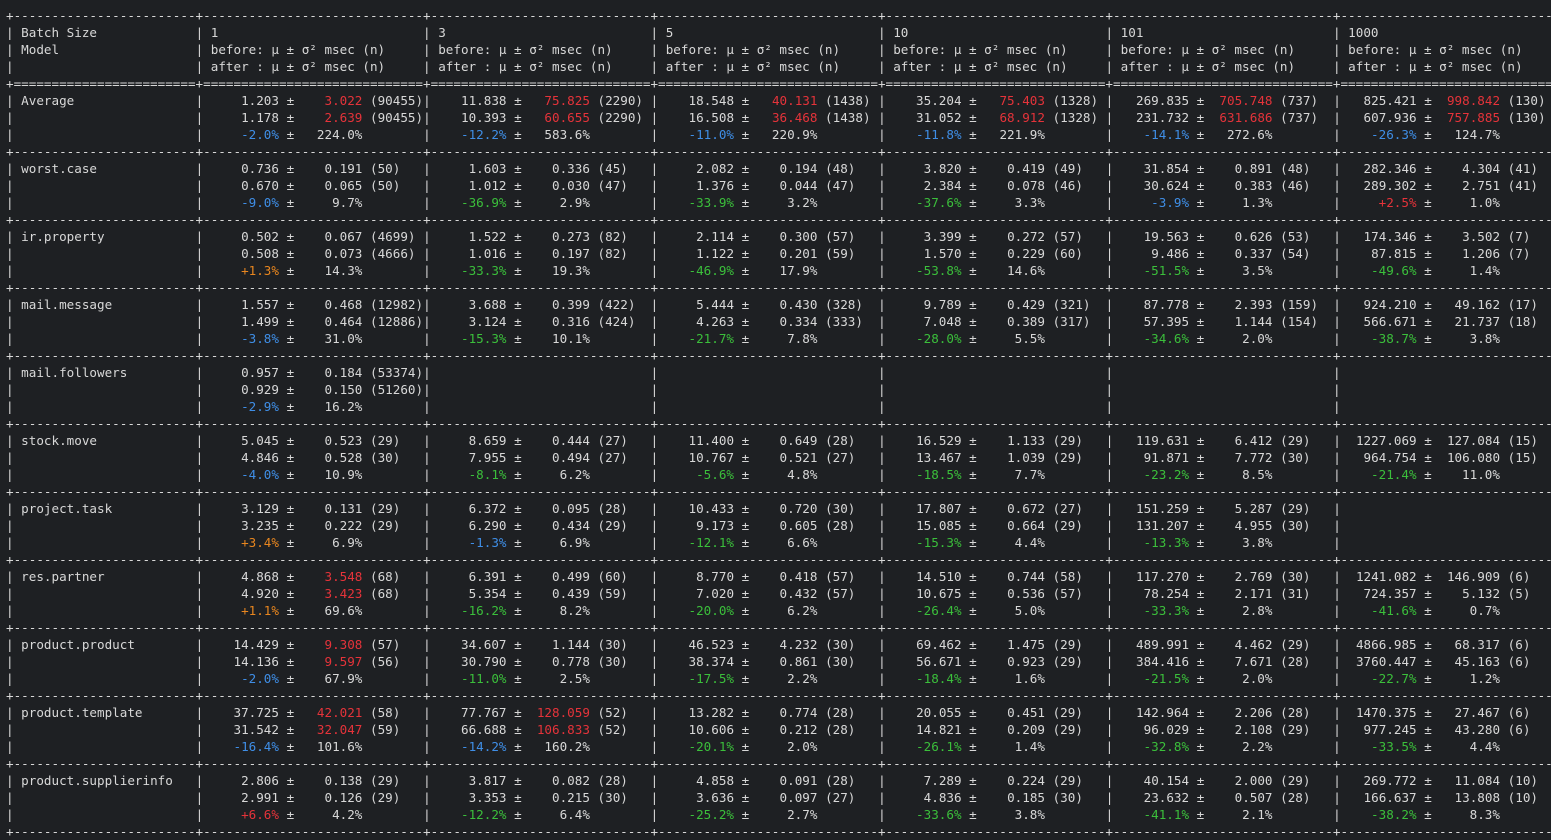  Describe the element at coordinates (787, 712) in the screenshot. I see `variance-value: 0.774` at that location.